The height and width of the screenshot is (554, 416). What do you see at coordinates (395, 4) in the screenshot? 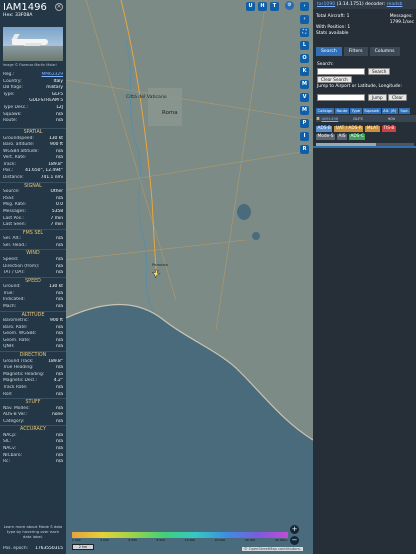
I see `readsb-link: readsb` at bounding box center [395, 4].